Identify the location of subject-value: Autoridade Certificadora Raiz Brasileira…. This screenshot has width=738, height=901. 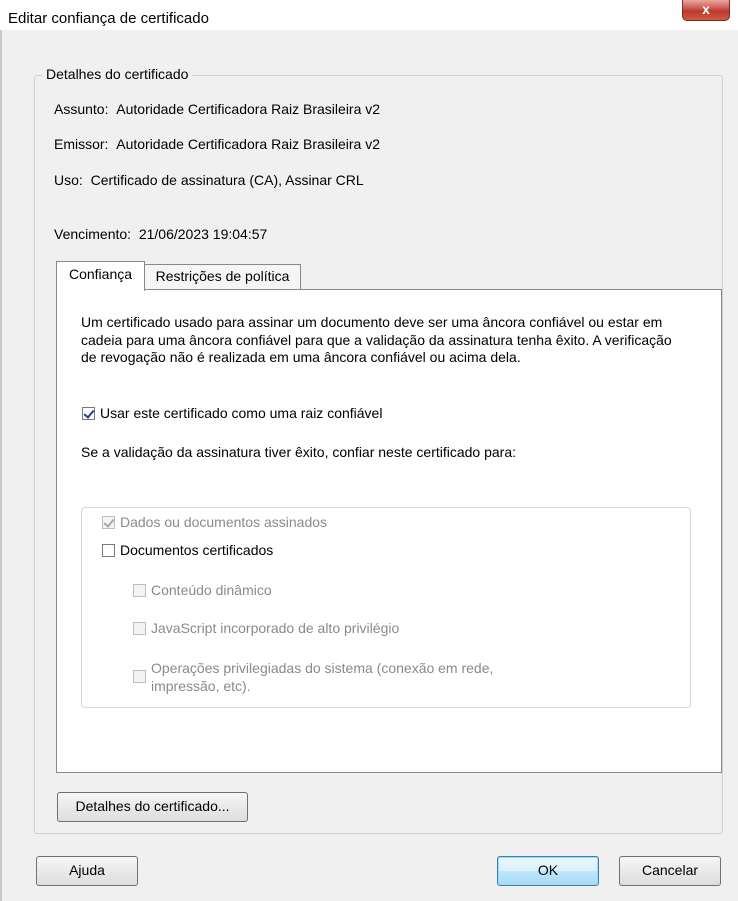
(248, 109).